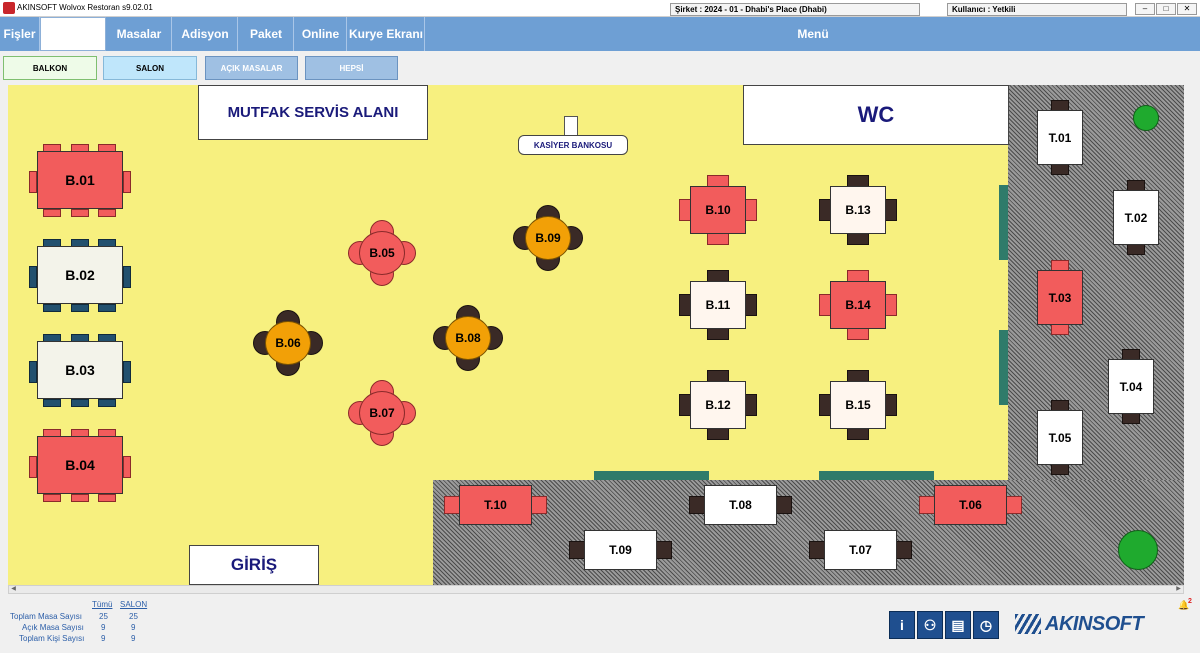 This screenshot has height=653, width=1200. Describe the element at coordinates (1060, 137) in the screenshot. I see `table-t01: T.01` at that location.